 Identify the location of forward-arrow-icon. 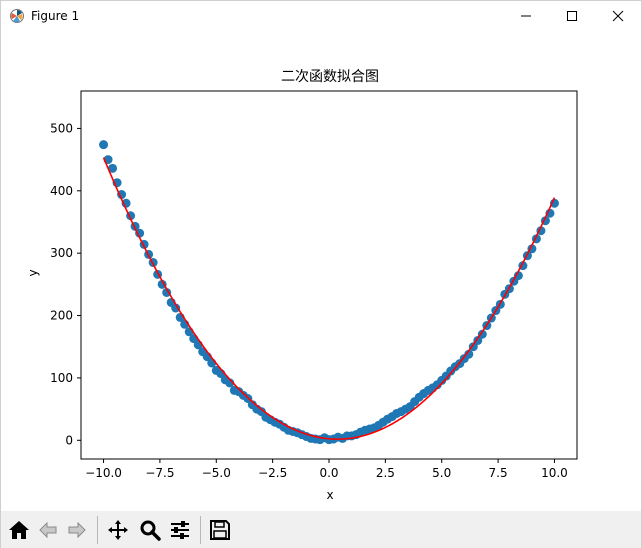
(77, 530).